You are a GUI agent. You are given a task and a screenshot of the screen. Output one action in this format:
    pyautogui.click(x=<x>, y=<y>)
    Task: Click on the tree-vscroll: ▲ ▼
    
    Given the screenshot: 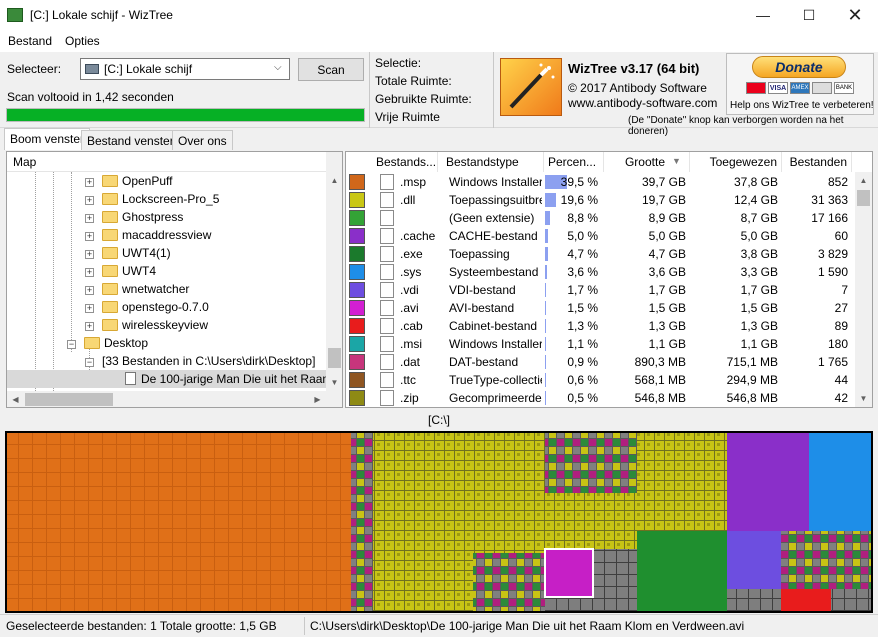 What is the action you would take?
    pyautogui.click(x=334, y=271)
    